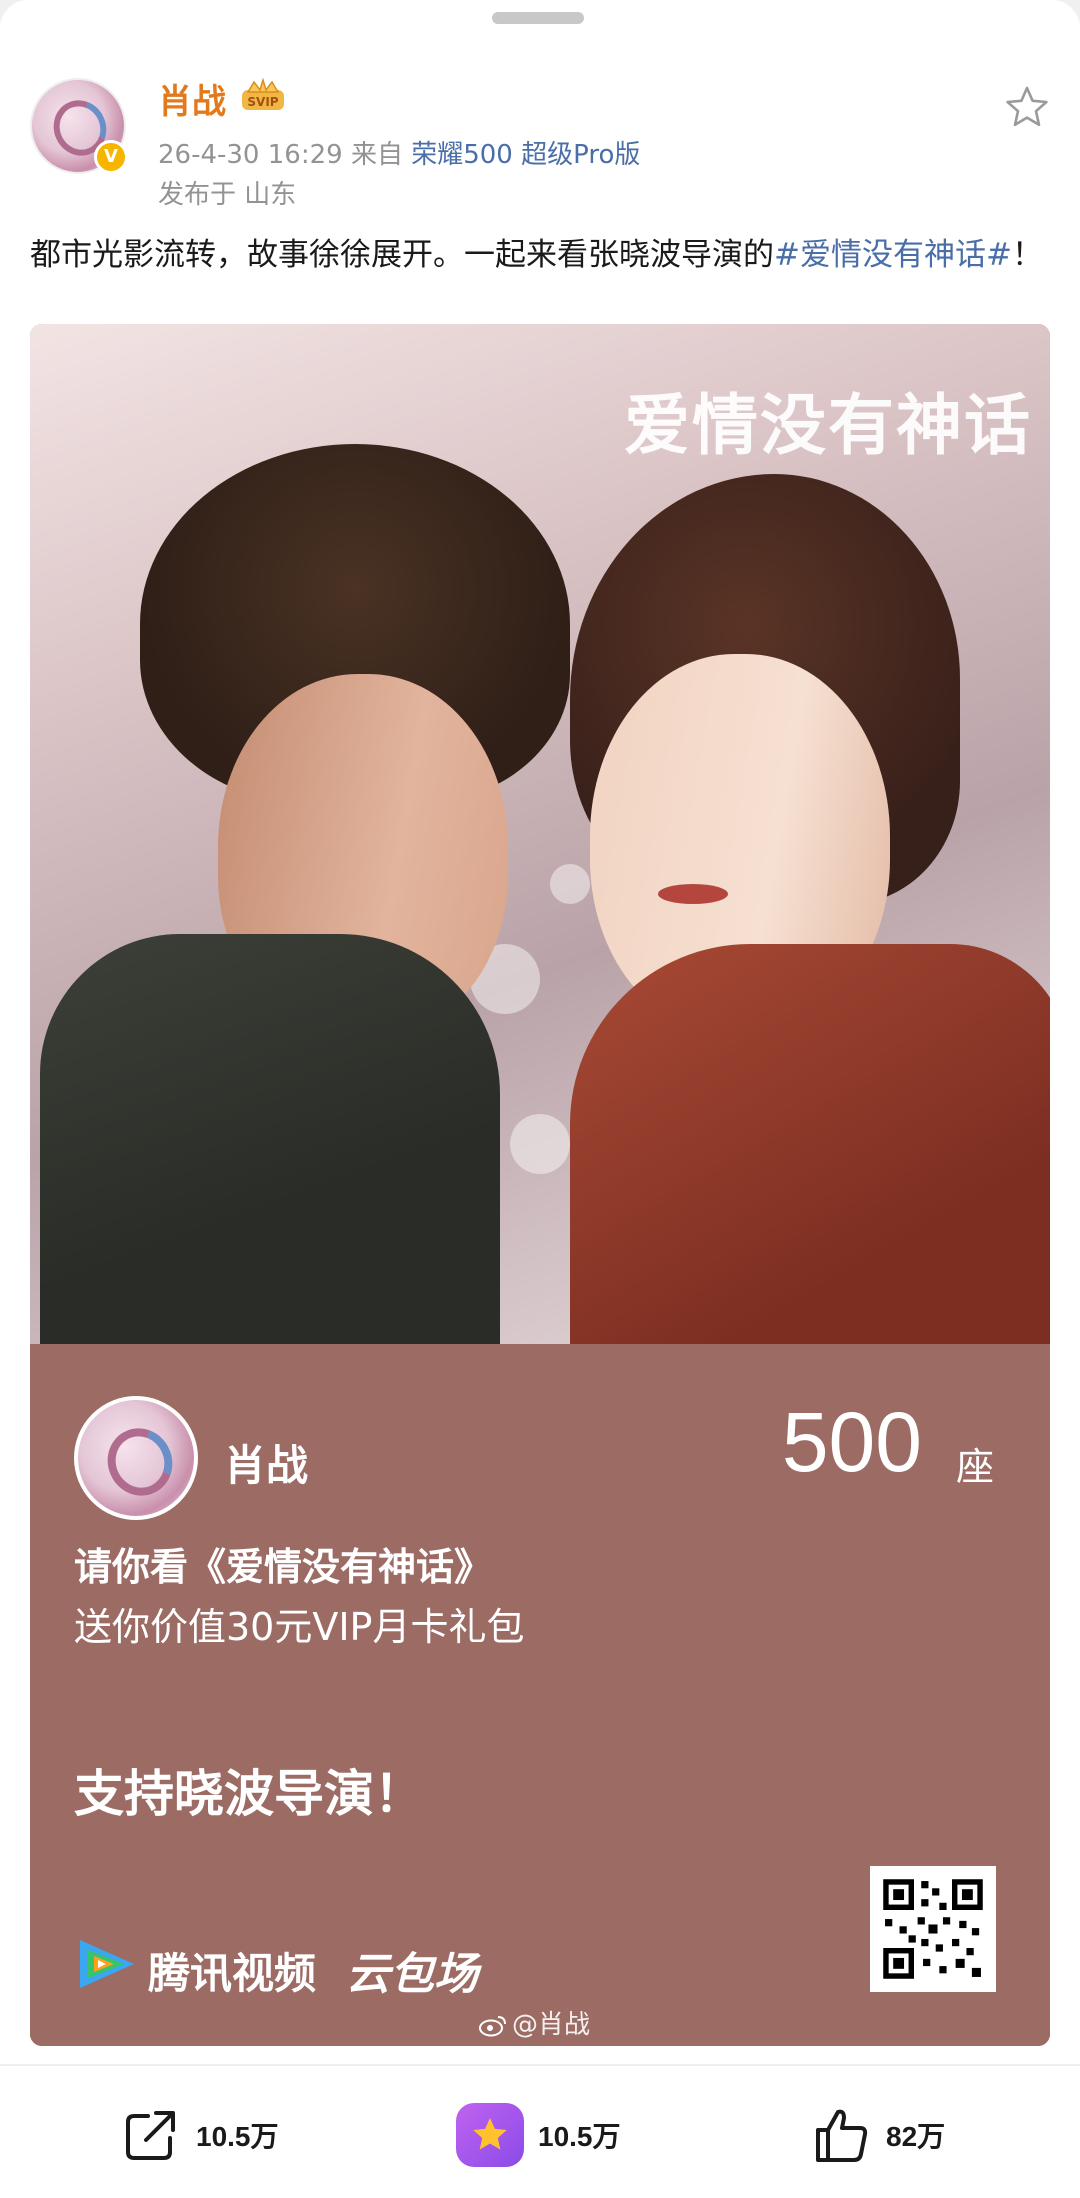 The width and height of the screenshot is (1080, 2198). Describe the element at coordinates (266, 1465) in the screenshot. I see `card-name: 肖战` at that location.